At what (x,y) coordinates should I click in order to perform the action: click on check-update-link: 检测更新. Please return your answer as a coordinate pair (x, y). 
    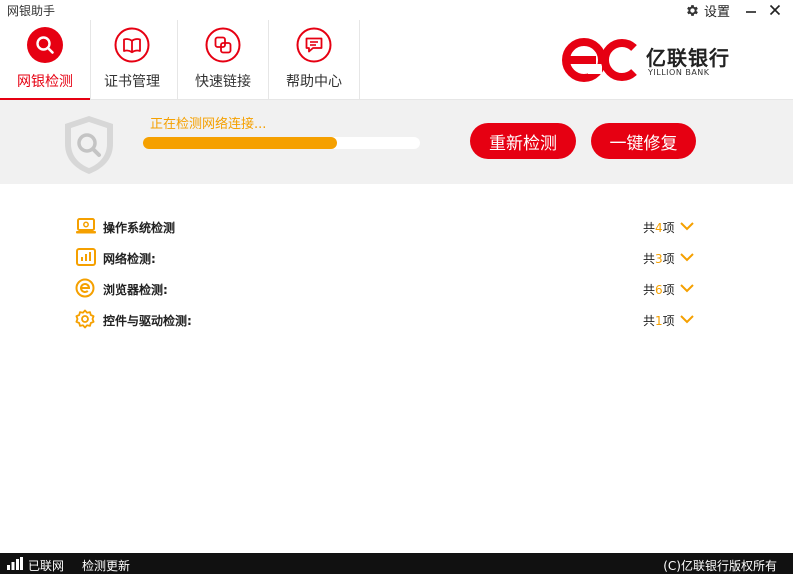
    Looking at the image, I should click on (106, 565).